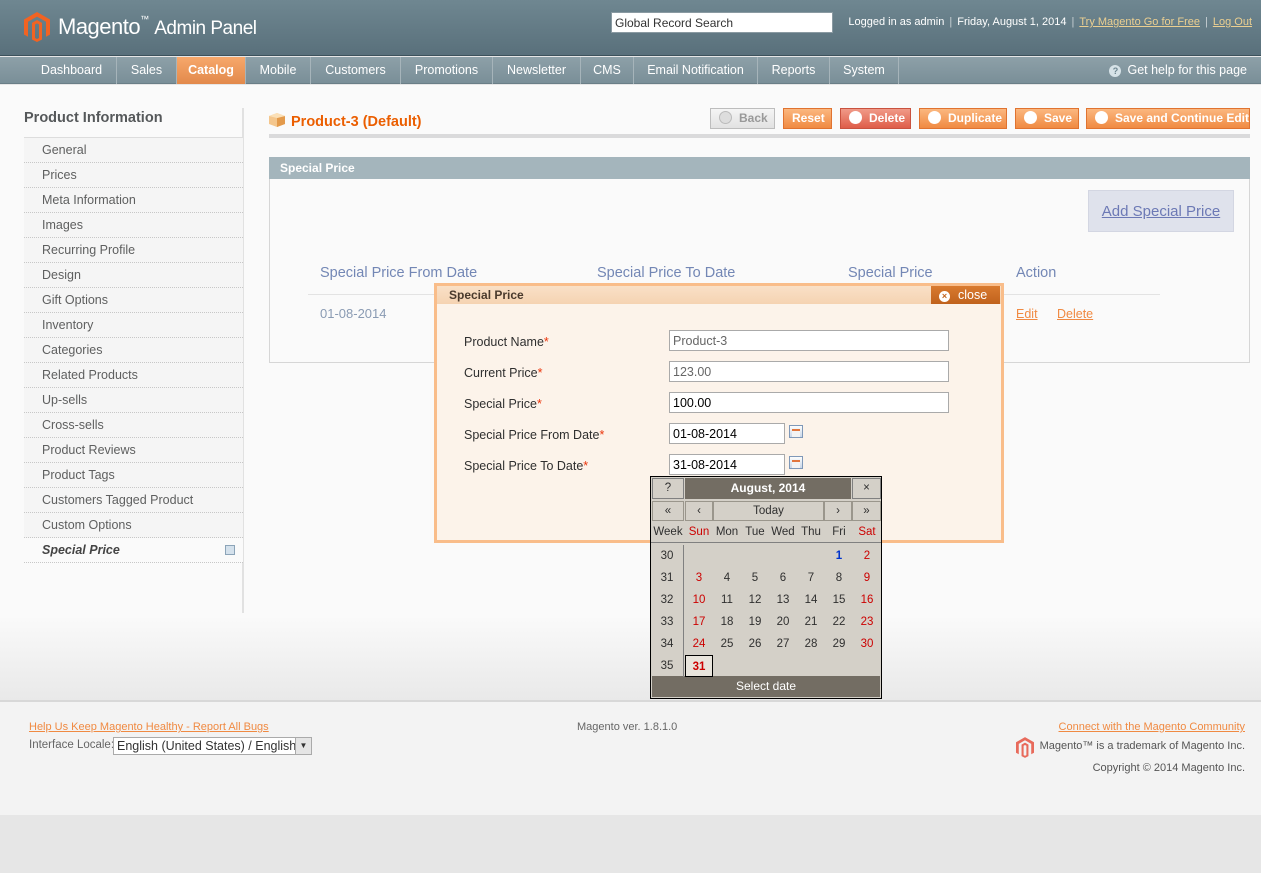 The height and width of the screenshot is (873, 1261). I want to click on tab-prices: Prices, so click(133, 175).